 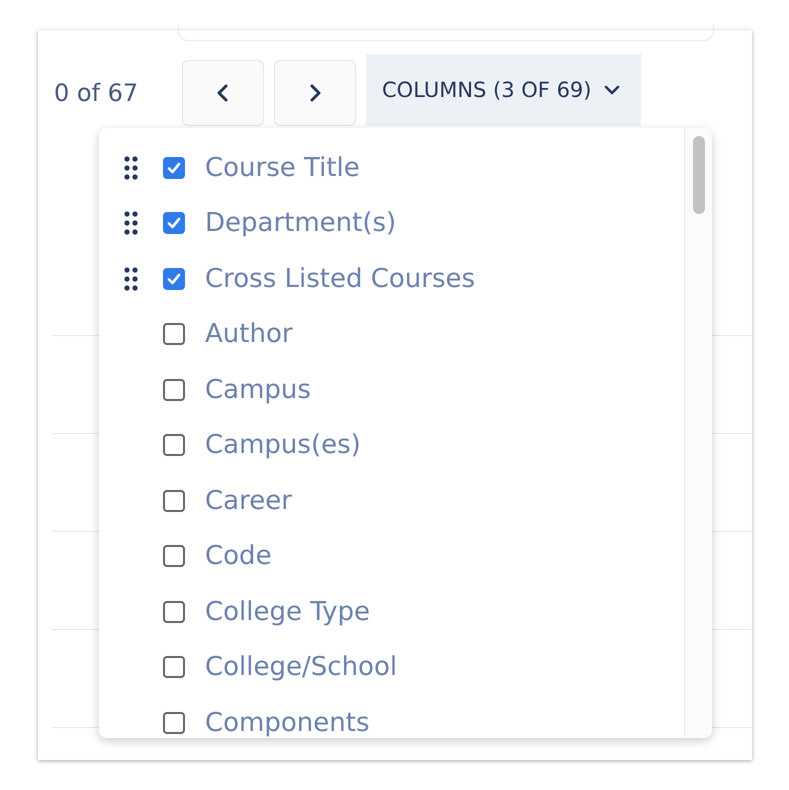 I want to click on column-option-label: Department(s), so click(x=300, y=223).